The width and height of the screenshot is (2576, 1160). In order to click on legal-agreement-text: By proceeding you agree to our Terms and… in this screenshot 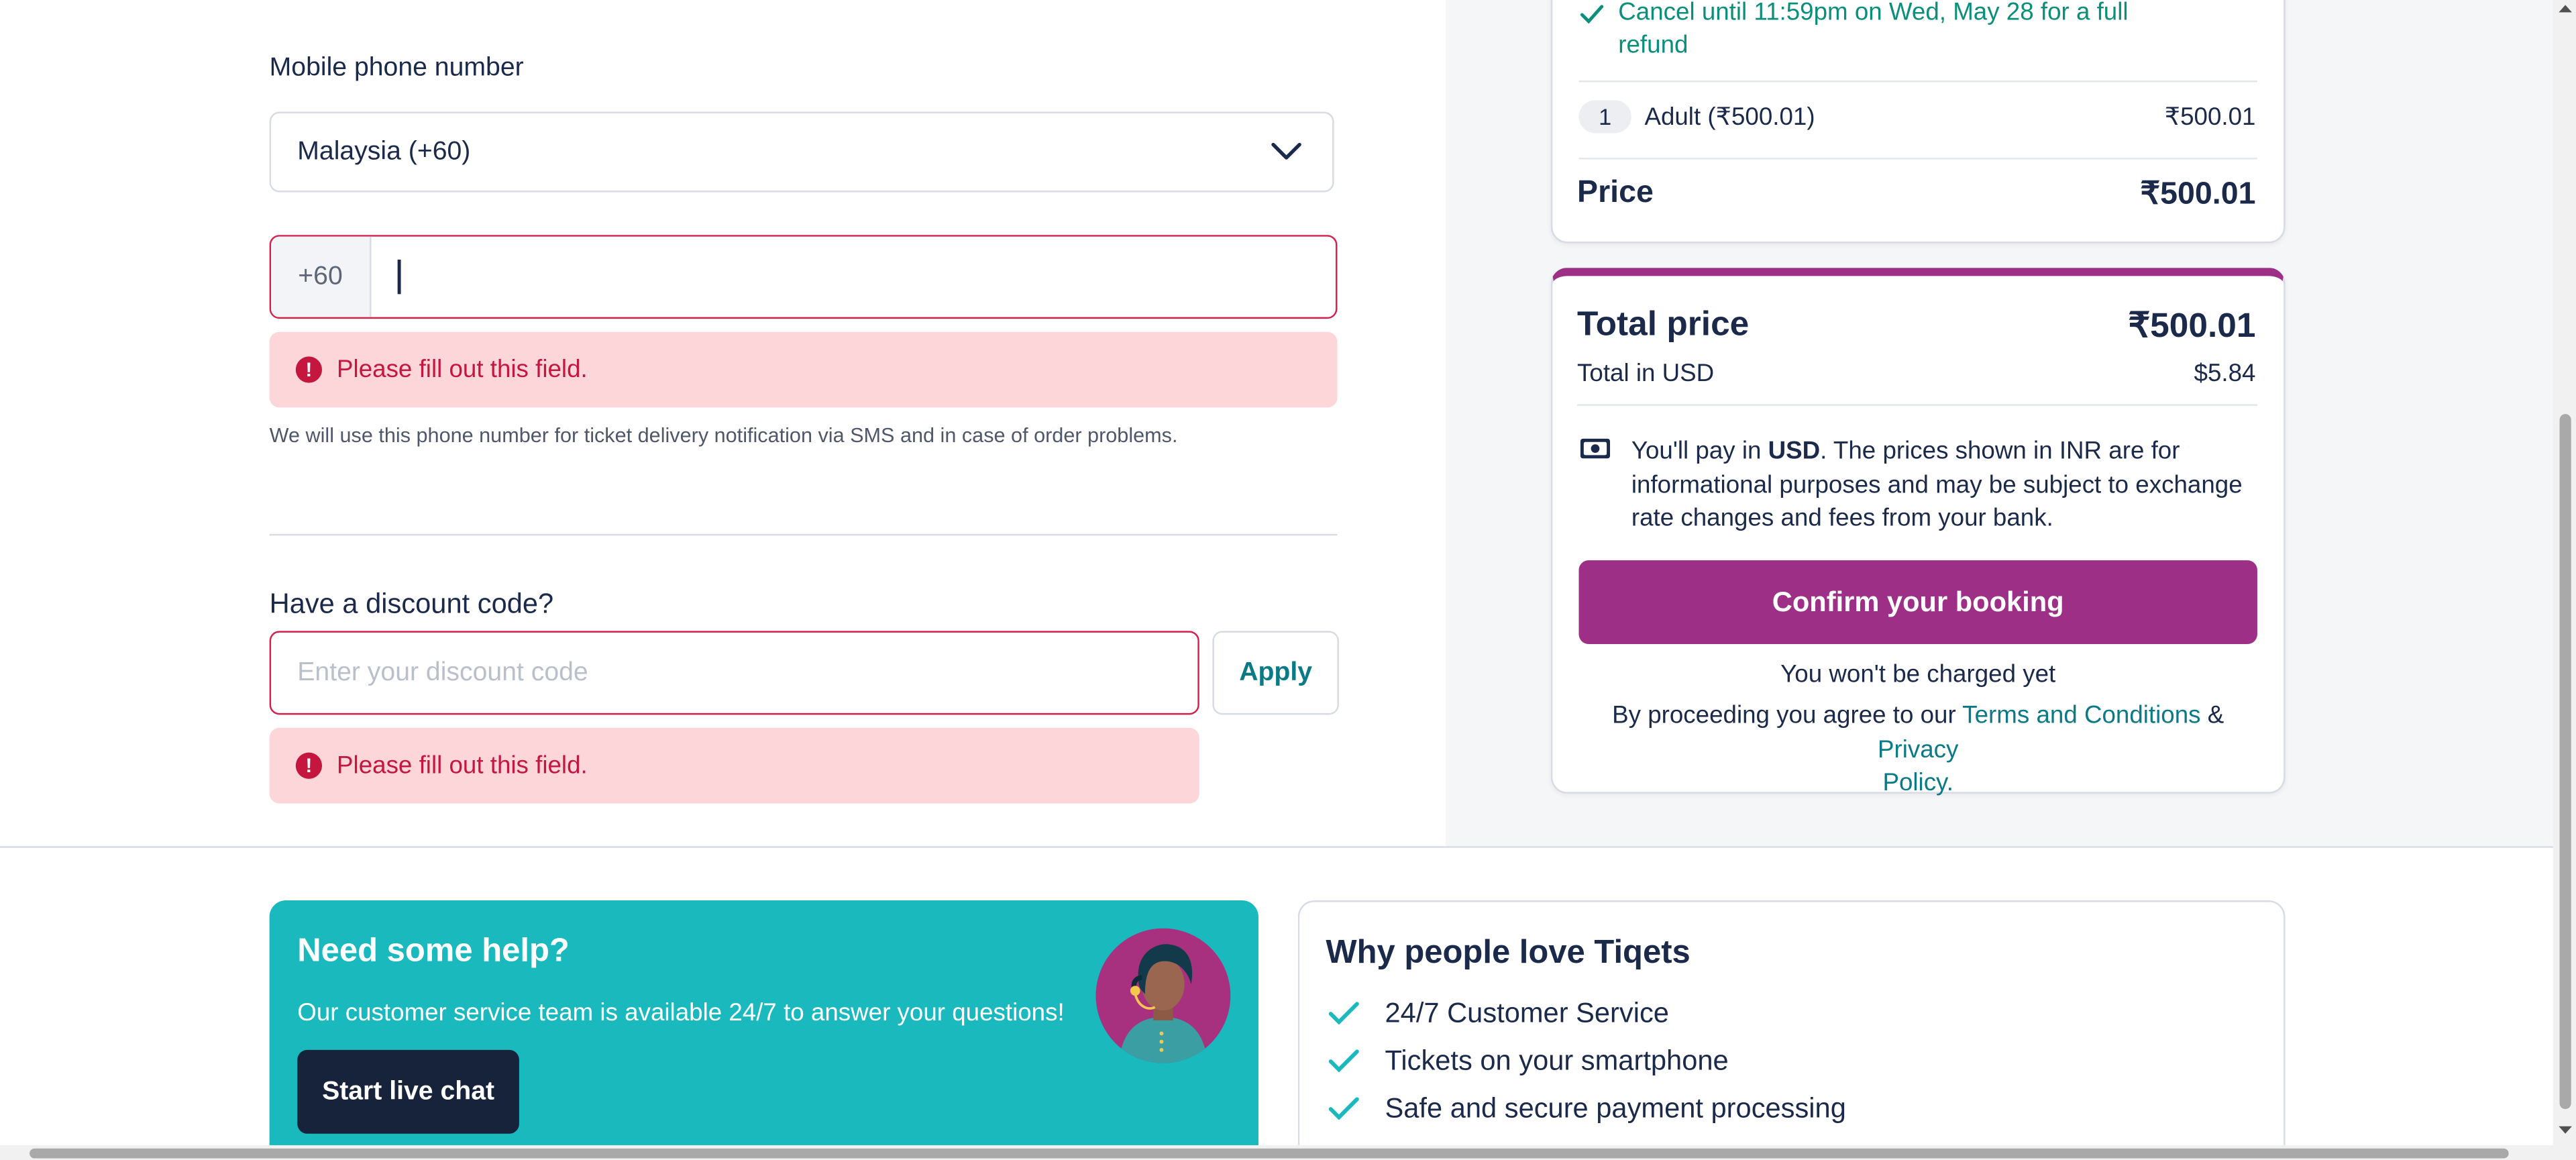, I will do `click(1917, 750)`.